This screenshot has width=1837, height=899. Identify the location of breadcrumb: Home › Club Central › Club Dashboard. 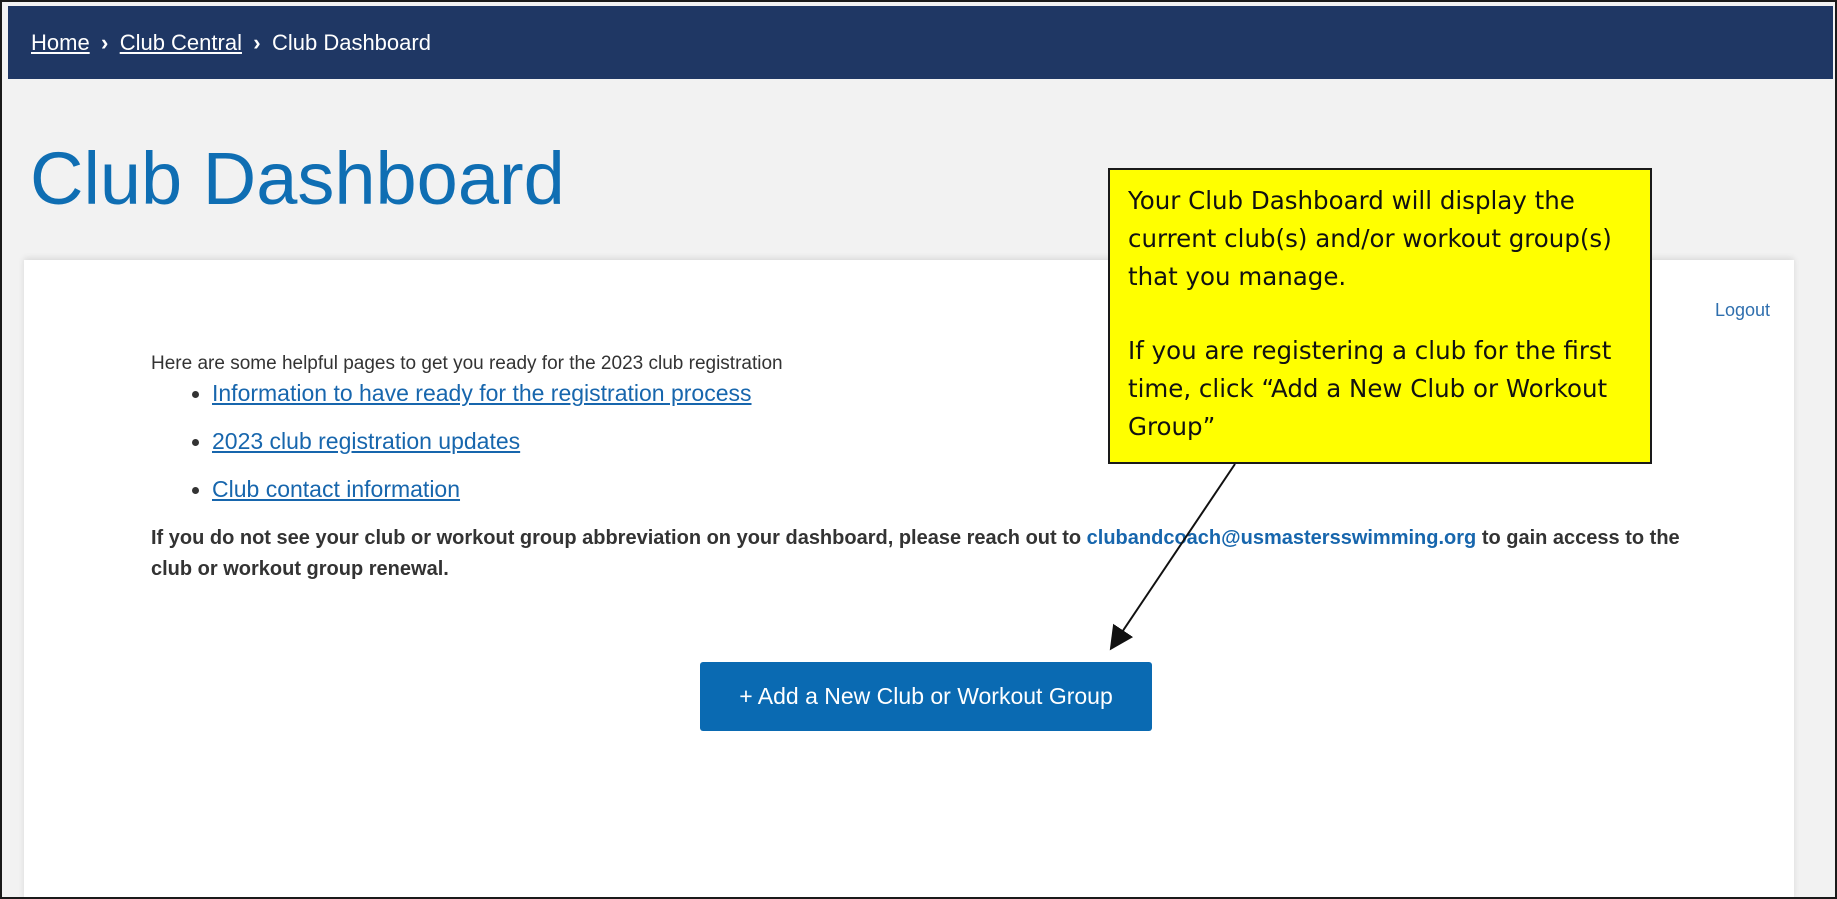
(231, 43).